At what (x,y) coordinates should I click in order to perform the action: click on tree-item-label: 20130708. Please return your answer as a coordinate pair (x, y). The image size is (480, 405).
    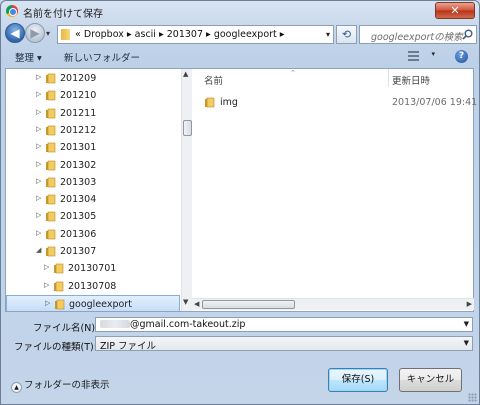
    Looking at the image, I should click on (92, 286).